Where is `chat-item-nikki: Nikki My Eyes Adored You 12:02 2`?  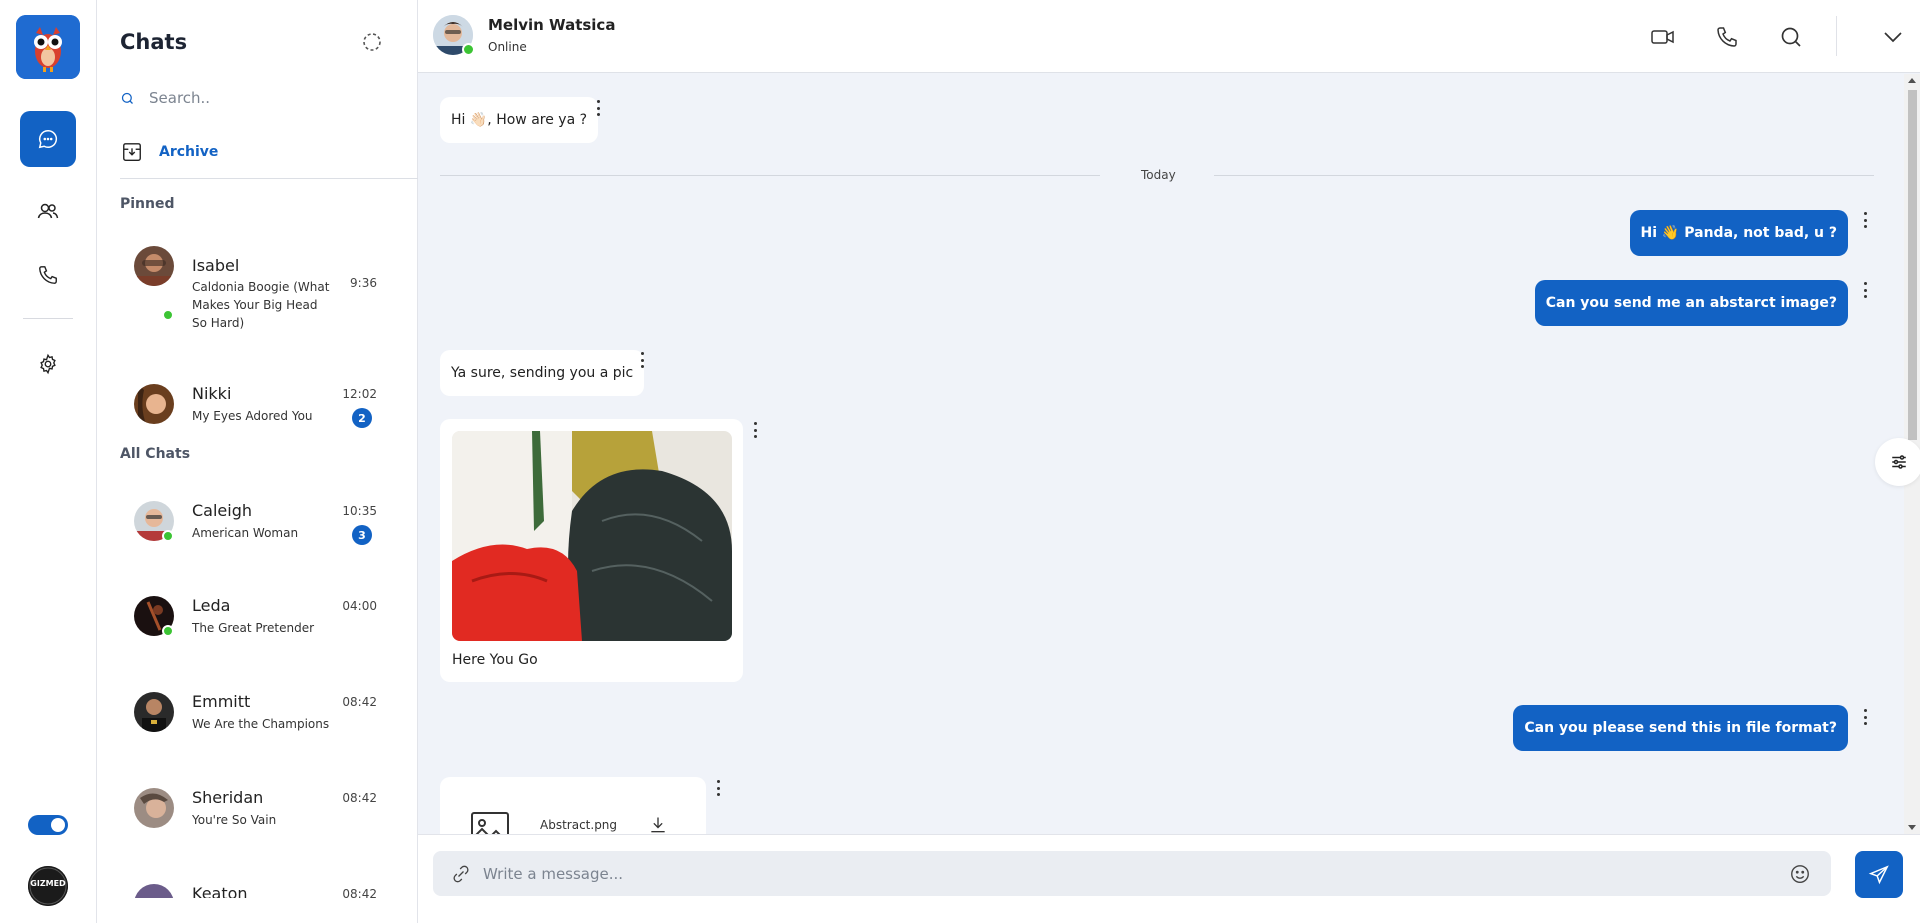 chat-item-nikki: Nikki My Eyes Adored You 12:02 2 is located at coordinates (237, 414).